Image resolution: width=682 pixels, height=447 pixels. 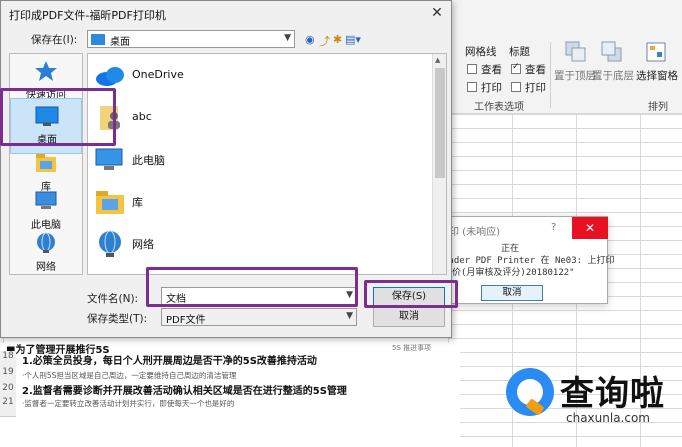 What do you see at coordinates (437, 60) in the screenshot?
I see `scroll-up-icon: ▲` at bounding box center [437, 60].